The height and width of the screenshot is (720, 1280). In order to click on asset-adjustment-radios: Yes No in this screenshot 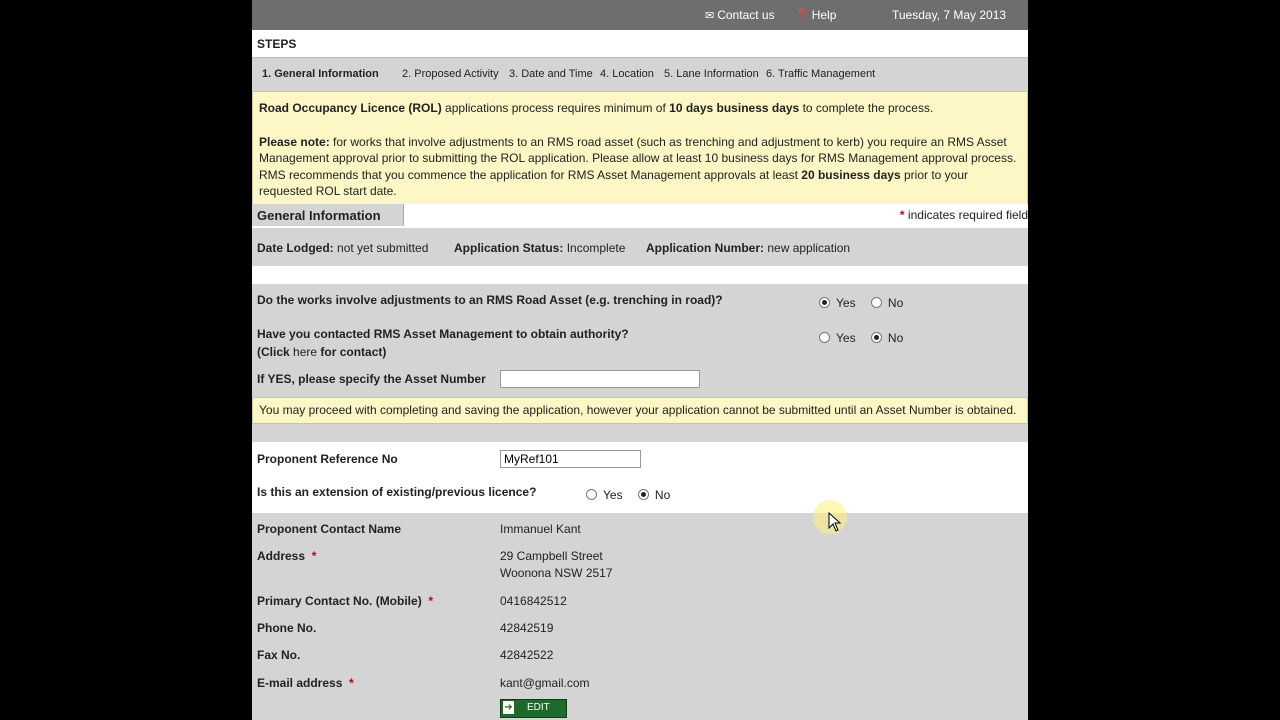, I will do `click(867, 303)`.